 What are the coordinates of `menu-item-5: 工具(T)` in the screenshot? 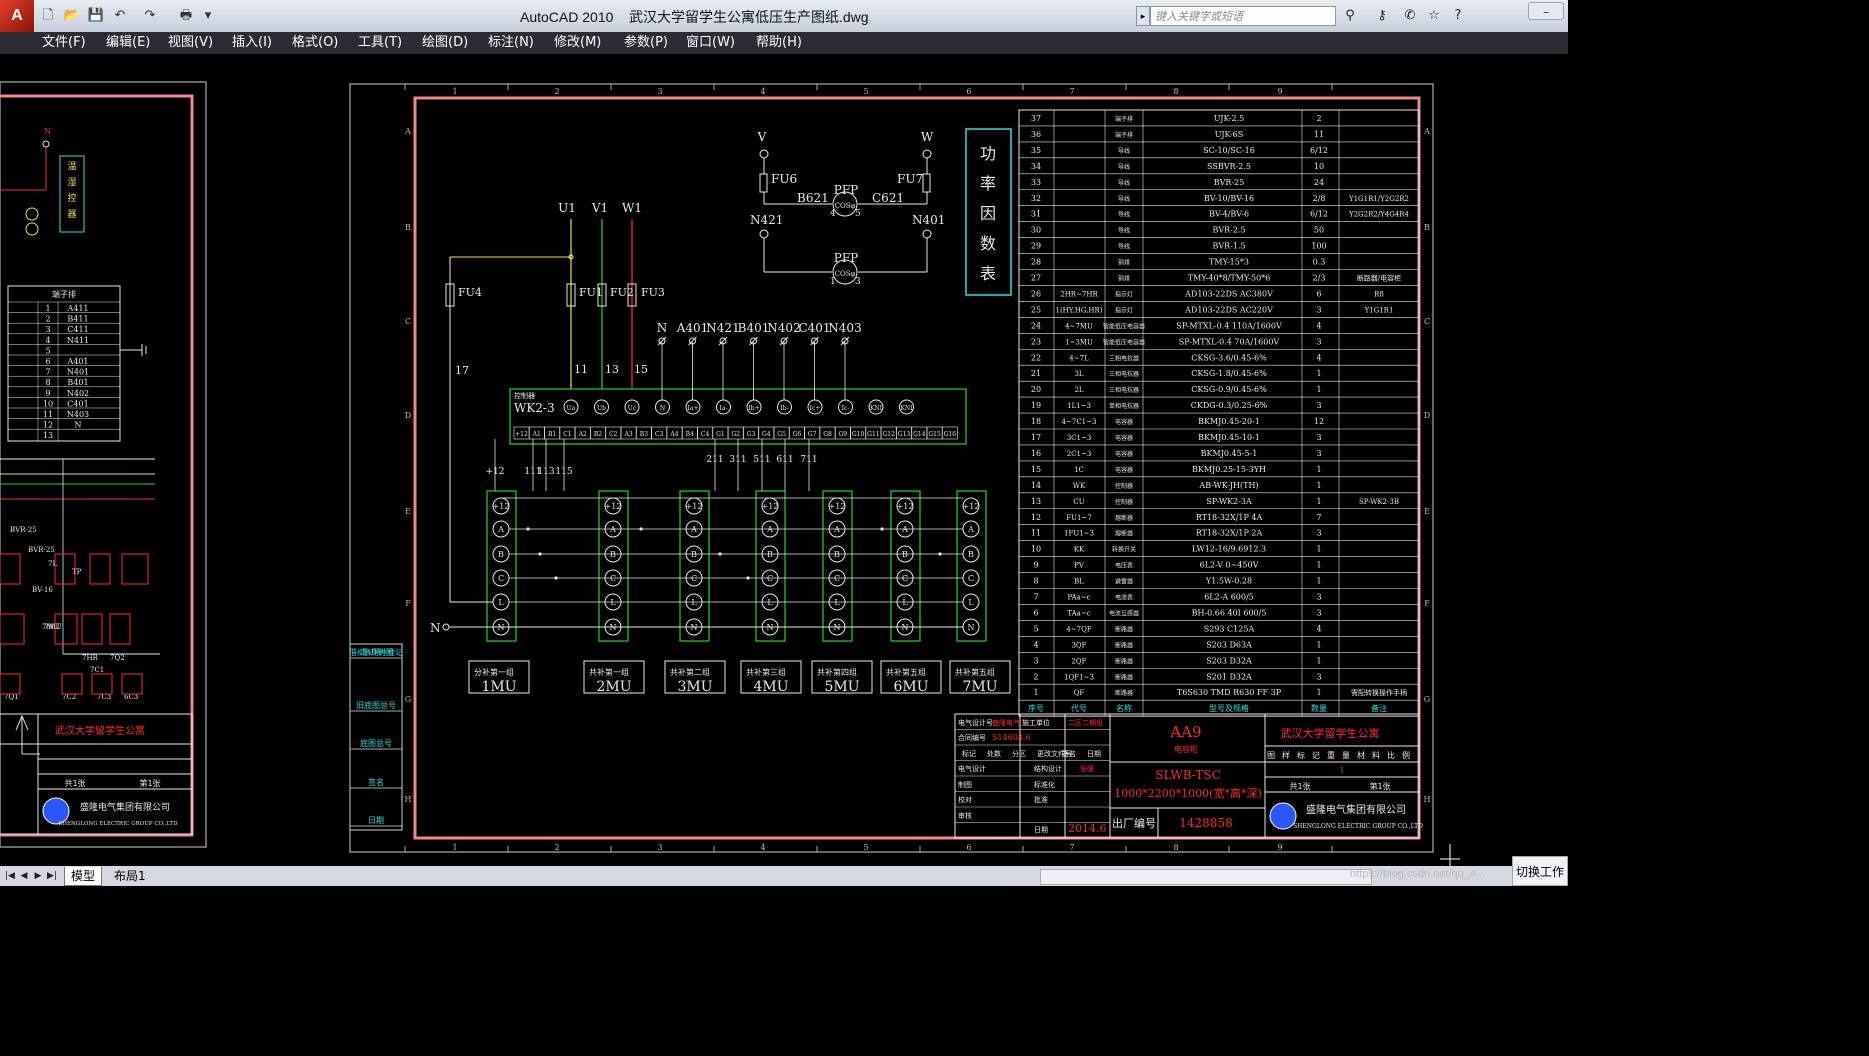 It's located at (380, 43).